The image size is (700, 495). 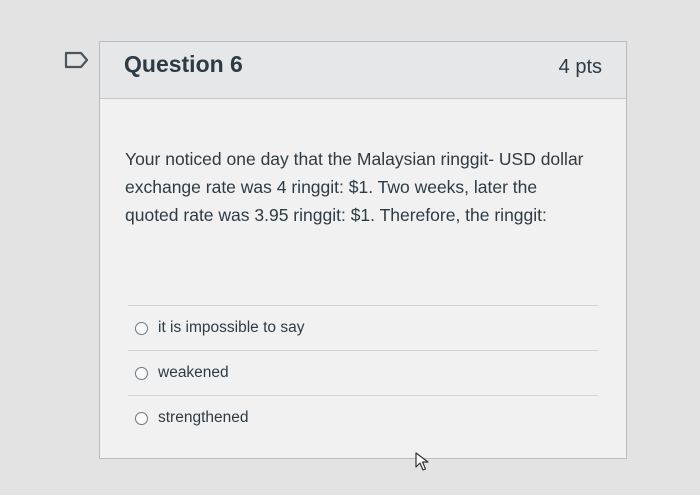 What do you see at coordinates (231, 327) in the screenshot?
I see `answer-label: it is impossible to say` at bounding box center [231, 327].